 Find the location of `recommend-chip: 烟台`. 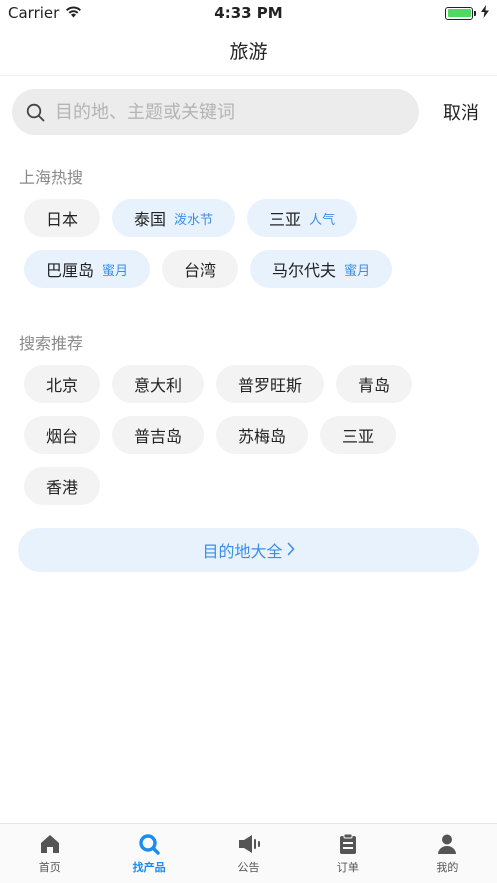

recommend-chip: 烟台 is located at coordinates (62, 435).